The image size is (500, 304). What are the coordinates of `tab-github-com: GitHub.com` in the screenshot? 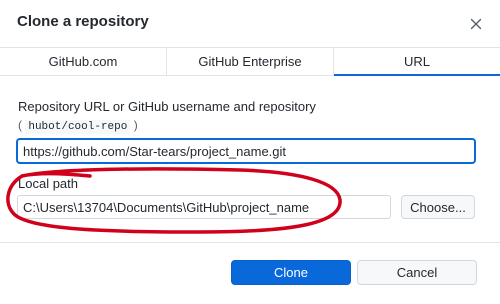 It's located at (83, 61).